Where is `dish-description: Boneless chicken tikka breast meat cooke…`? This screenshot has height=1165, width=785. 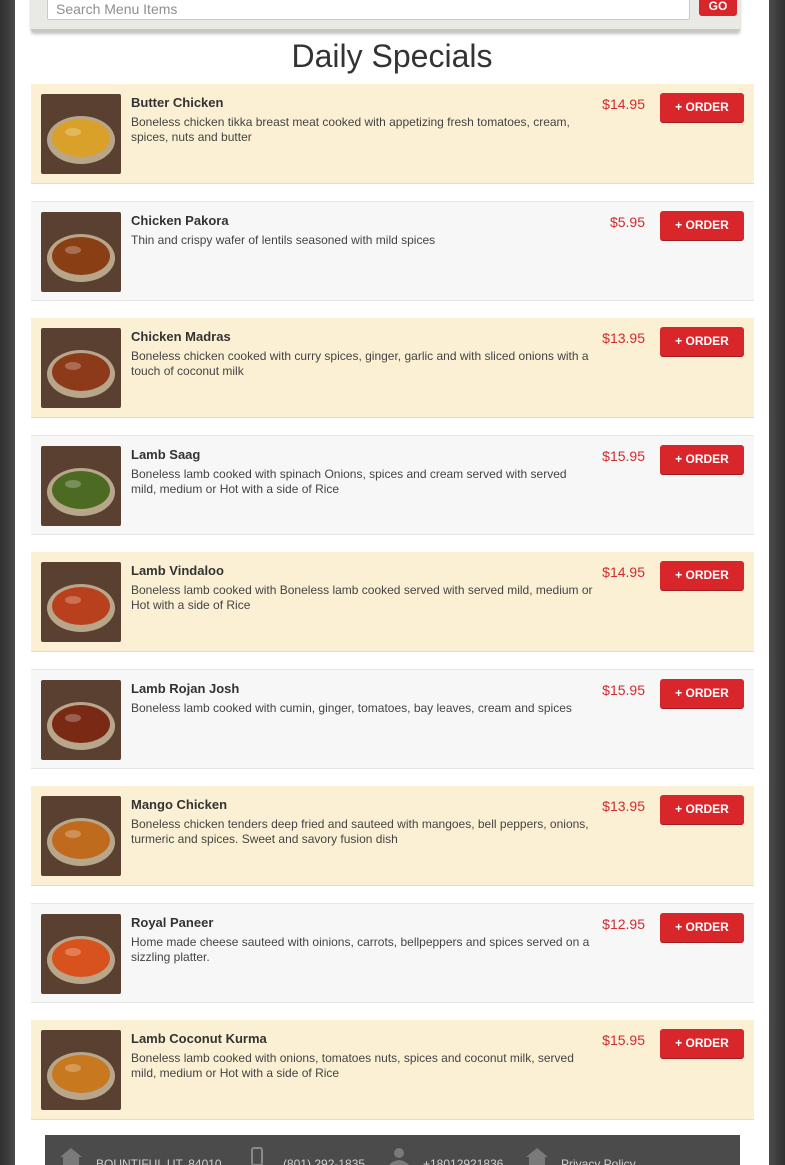
dish-description: Boneless chicken tikka breast meat cooke… is located at coordinates (350, 129).